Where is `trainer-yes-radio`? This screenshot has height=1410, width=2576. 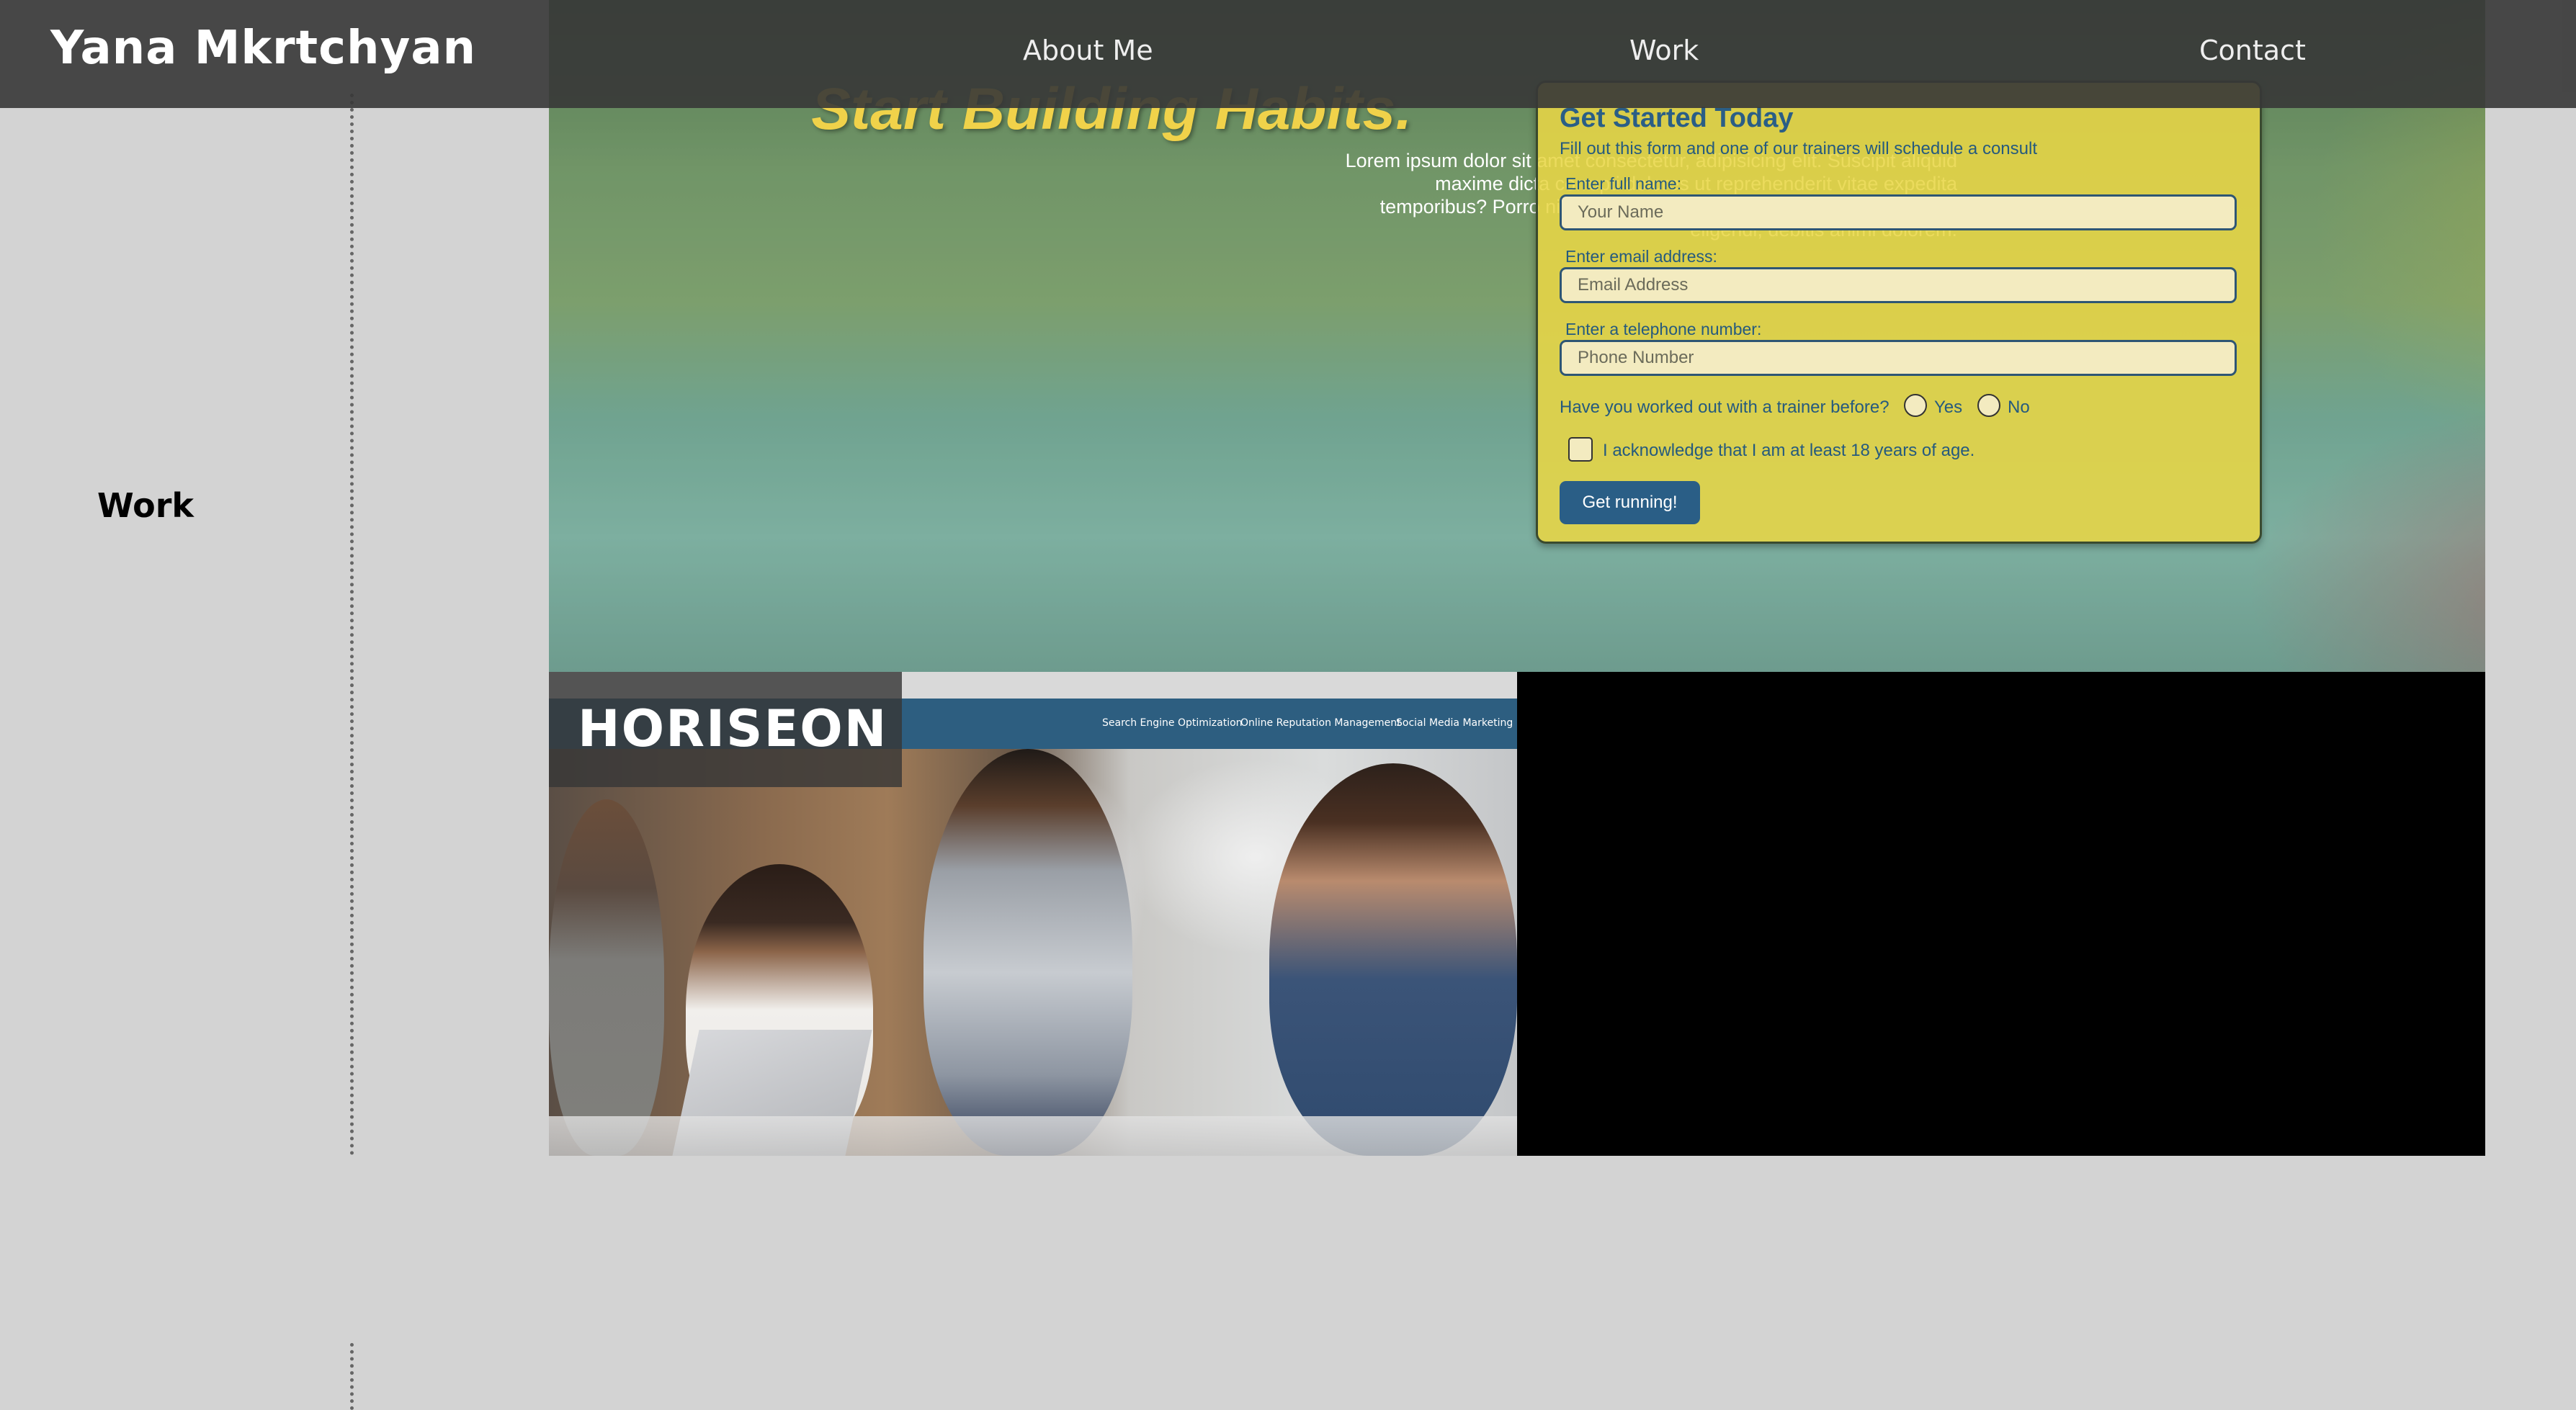
trainer-yes-radio is located at coordinates (1915, 405).